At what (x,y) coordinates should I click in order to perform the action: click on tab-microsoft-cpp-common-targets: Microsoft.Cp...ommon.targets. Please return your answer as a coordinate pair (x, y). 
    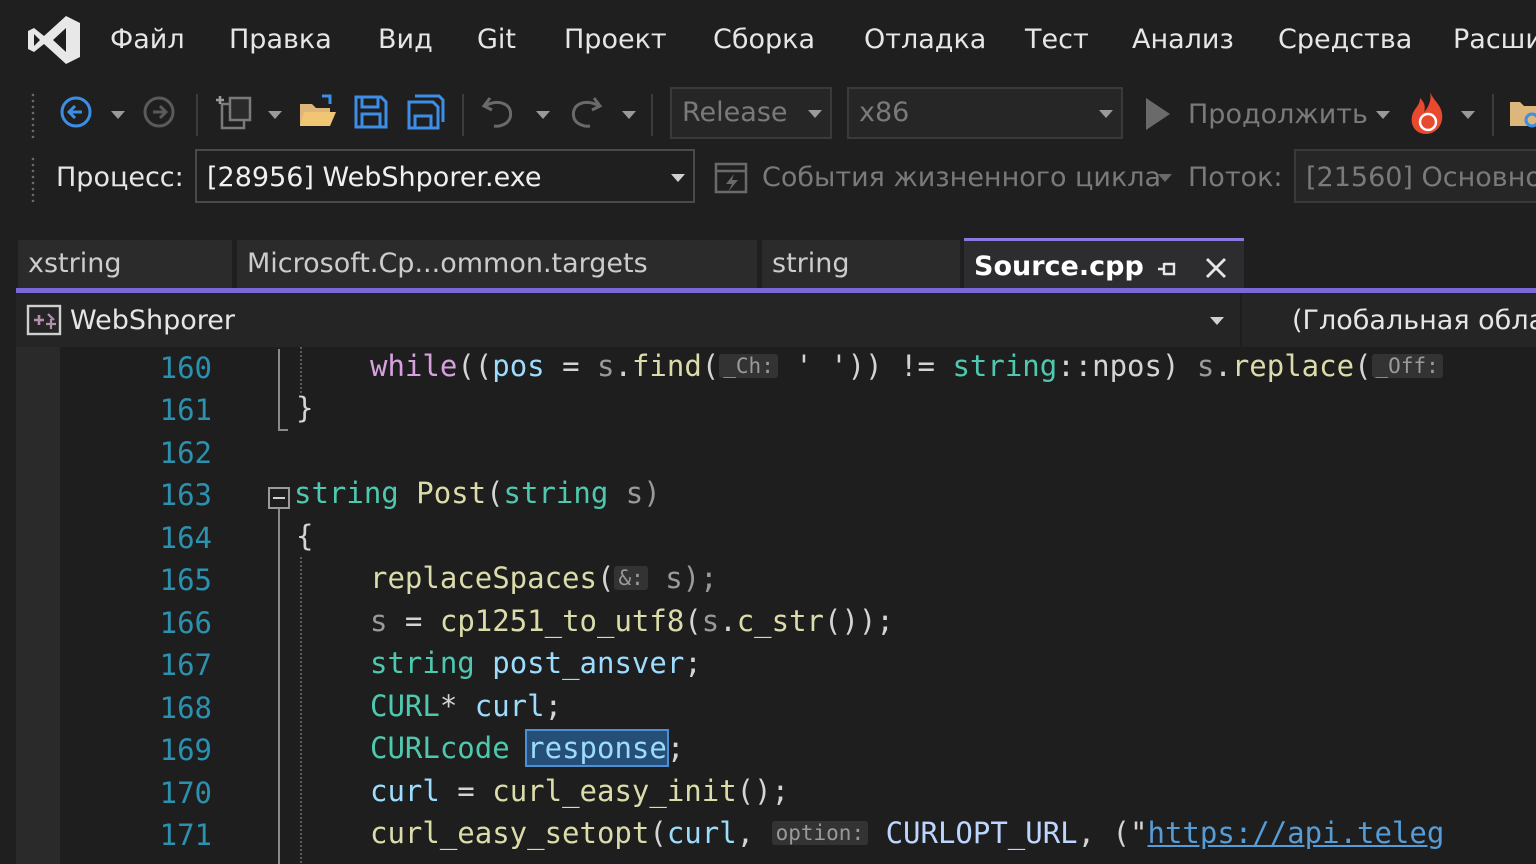
    Looking at the image, I should click on (497, 265).